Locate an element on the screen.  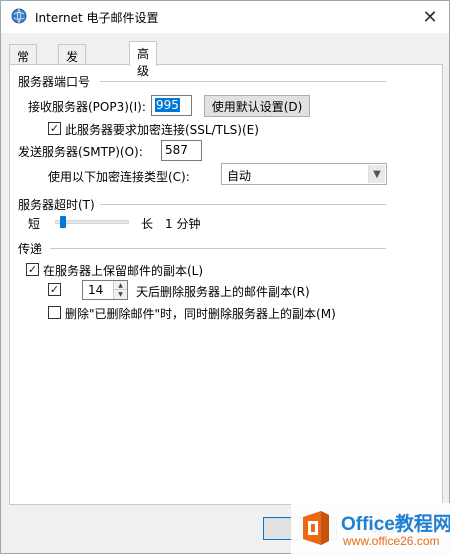
outgoing-server-label: 发送服务器(SMTP)(O): is located at coordinates (80, 152).